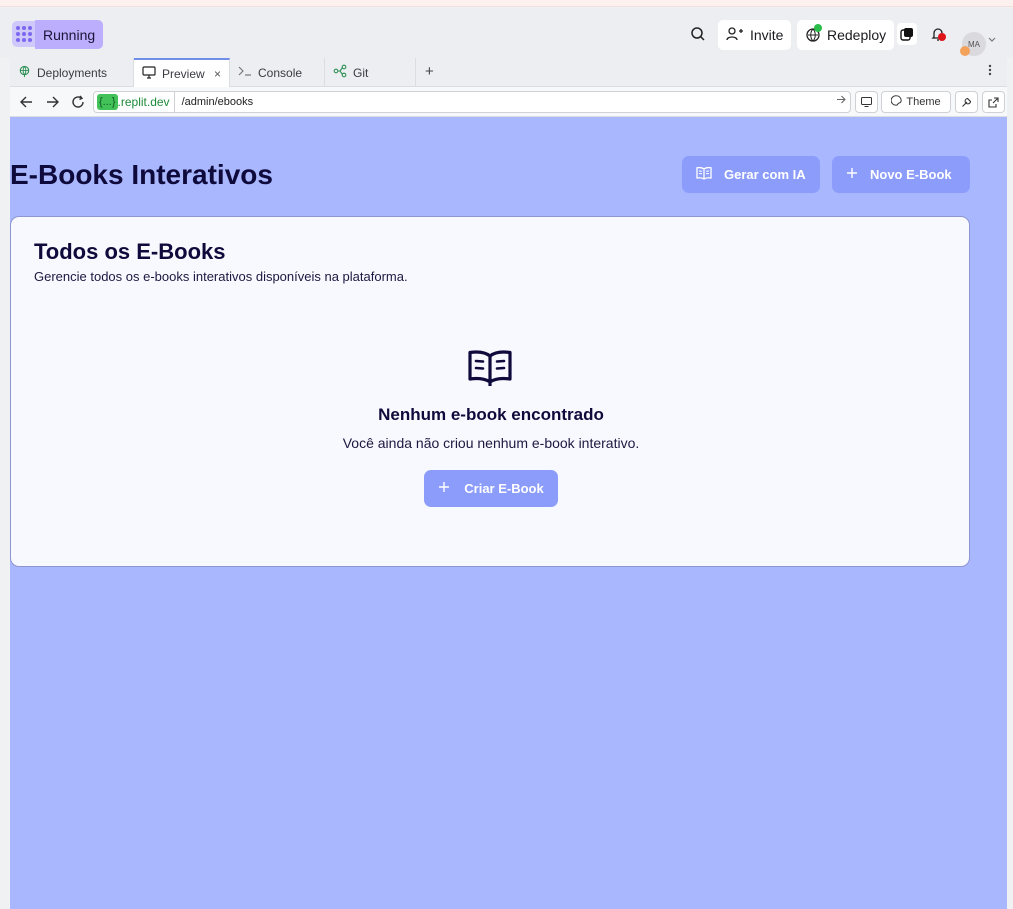 This screenshot has height=909, width=1013. I want to click on redeploy-icon, so click(813, 33).